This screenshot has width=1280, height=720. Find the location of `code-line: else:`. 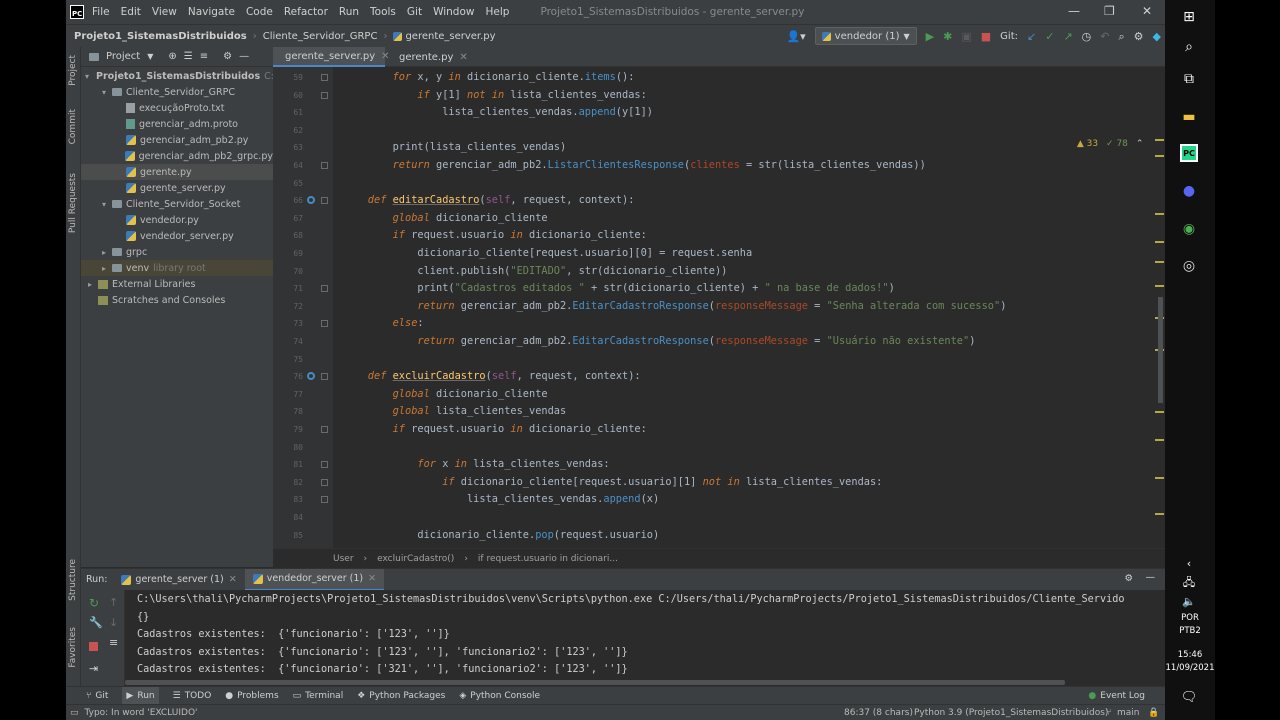

code-line: else: is located at coordinates (383, 324).